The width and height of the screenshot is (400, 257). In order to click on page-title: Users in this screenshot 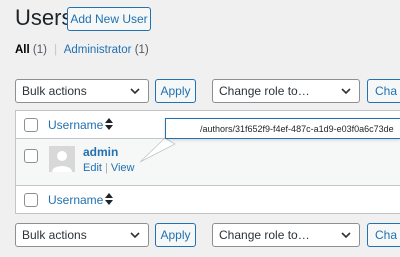, I will do `click(44, 17)`.